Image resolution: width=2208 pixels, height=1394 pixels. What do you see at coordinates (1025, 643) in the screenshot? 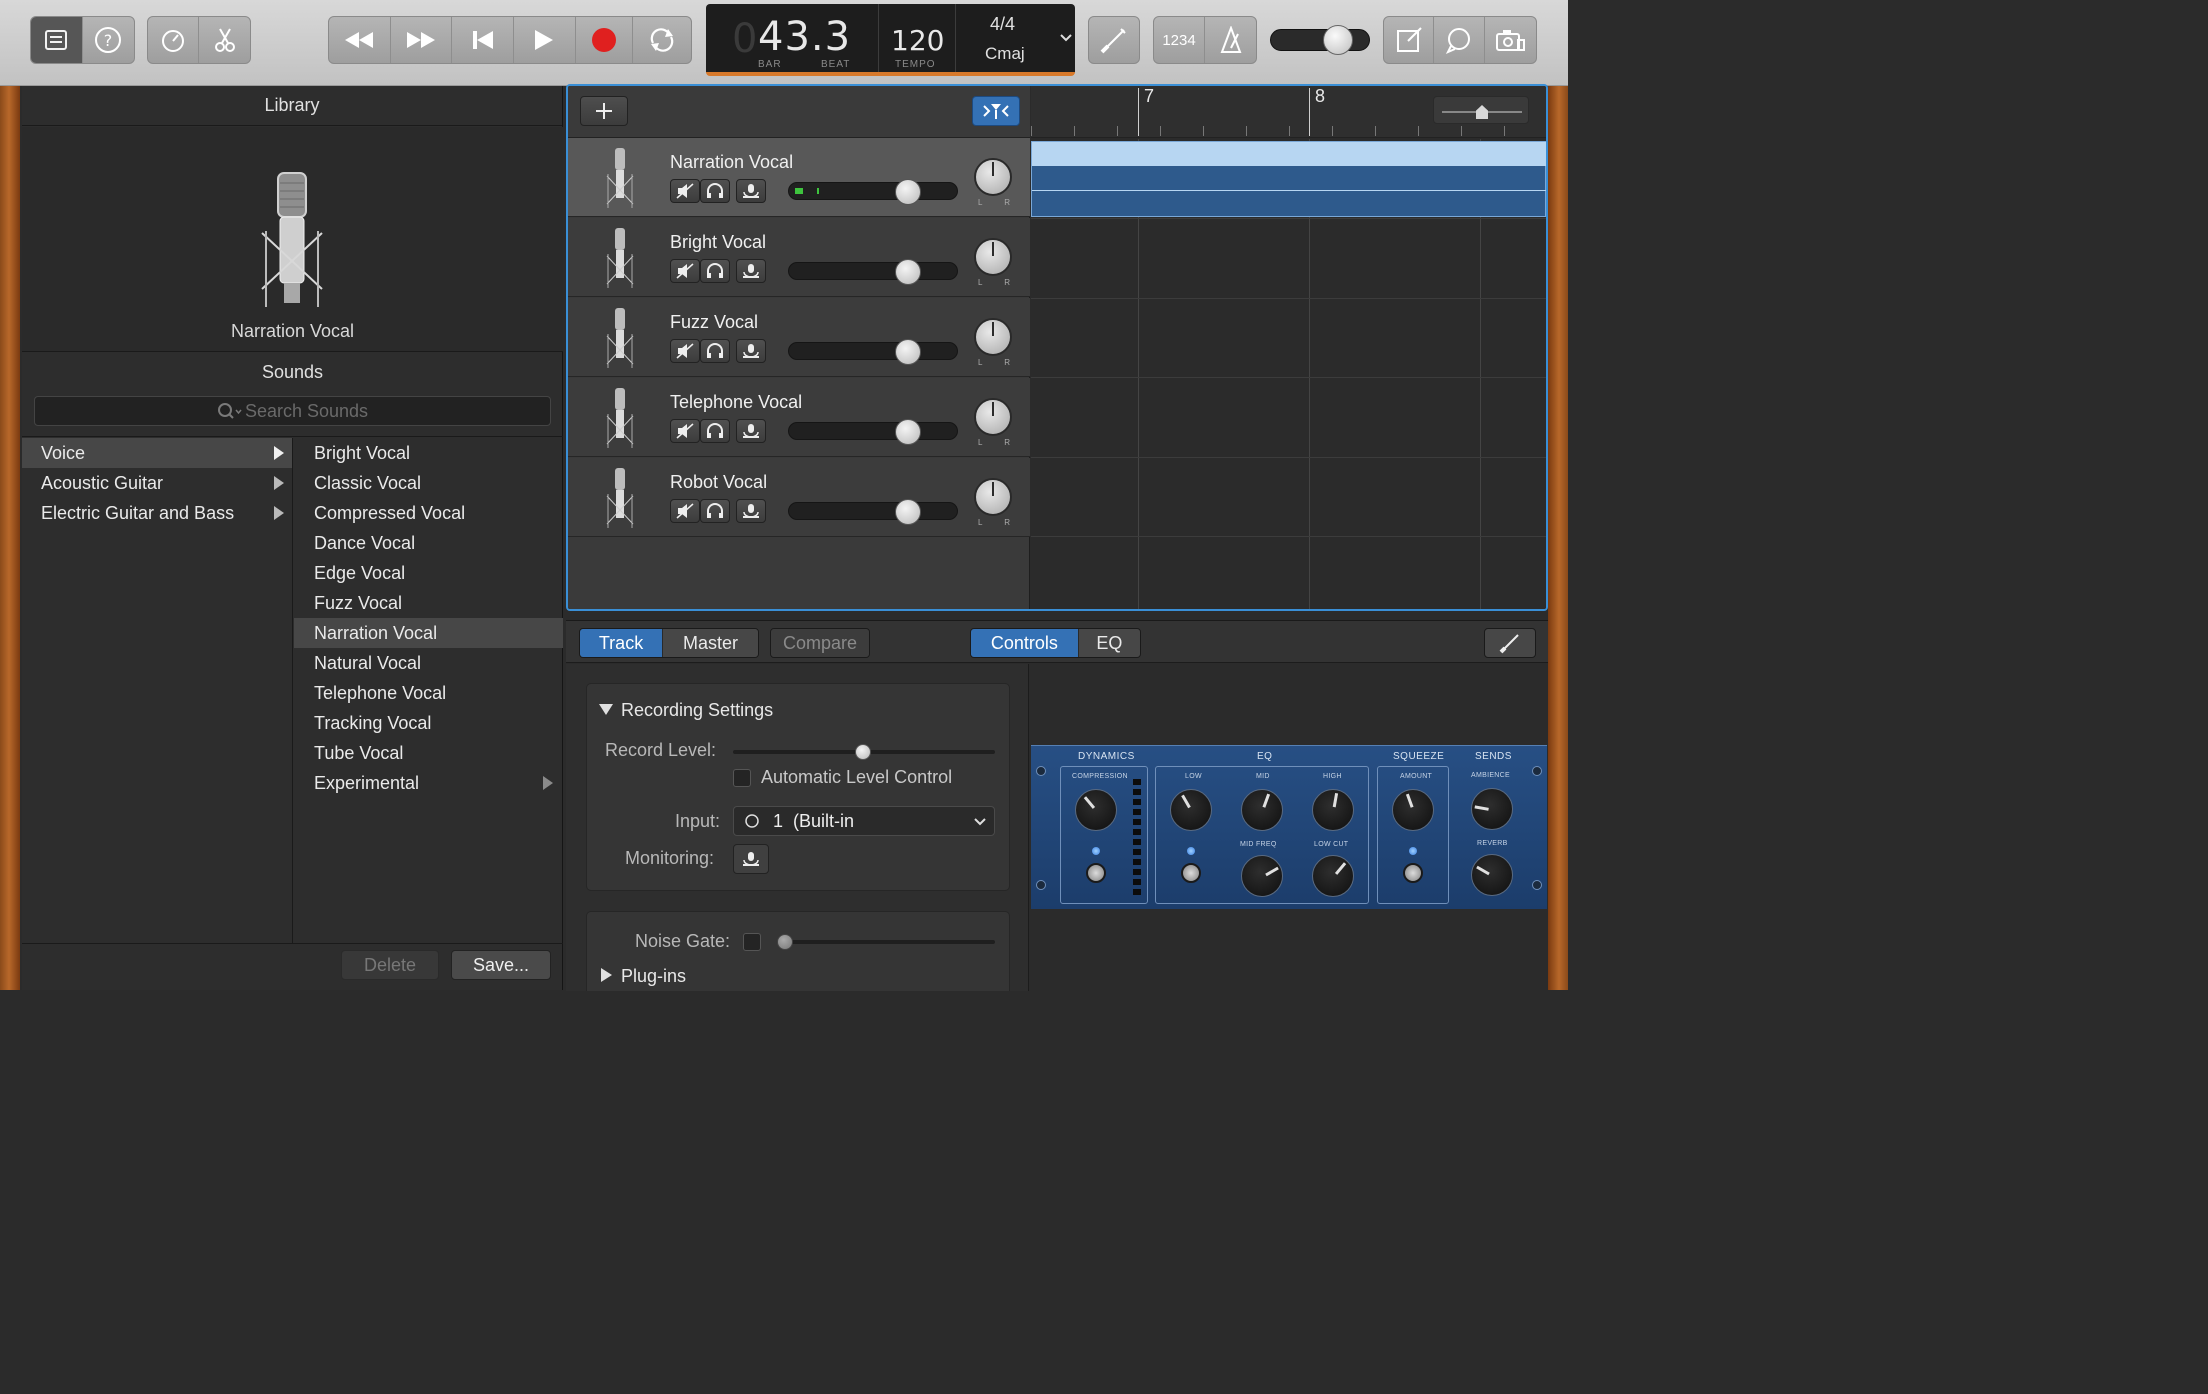
I see `tab-controls: Controls` at bounding box center [1025, 643].